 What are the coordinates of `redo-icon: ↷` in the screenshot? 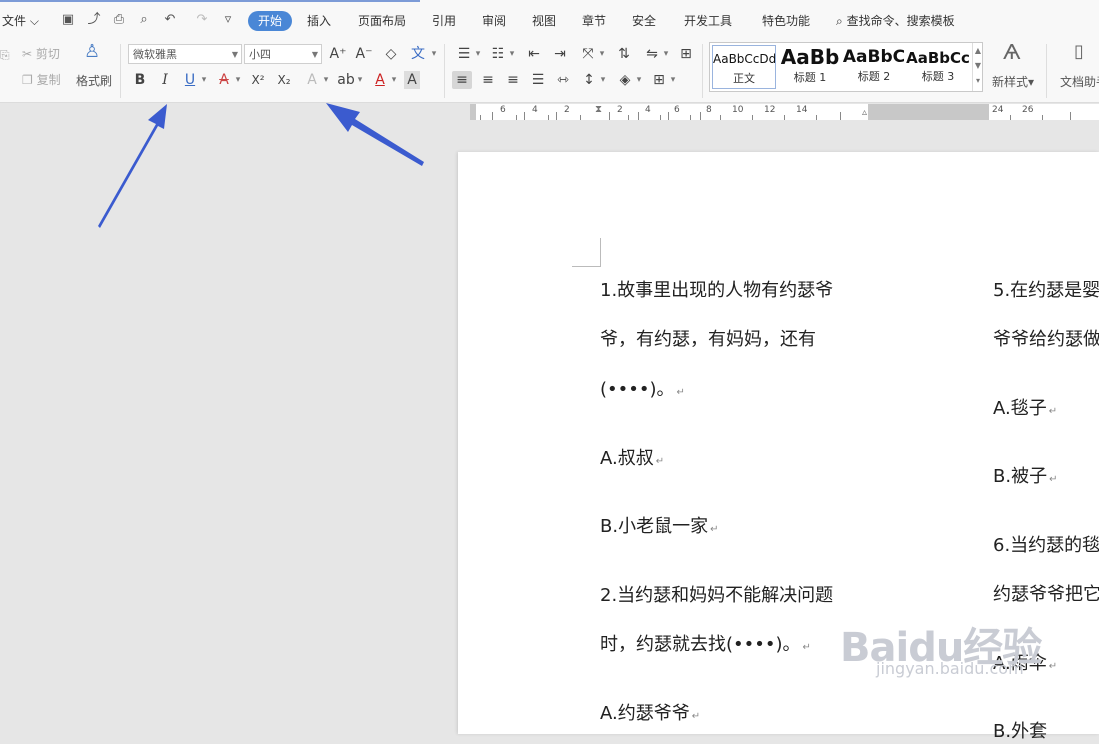 It's located at (202, 20).